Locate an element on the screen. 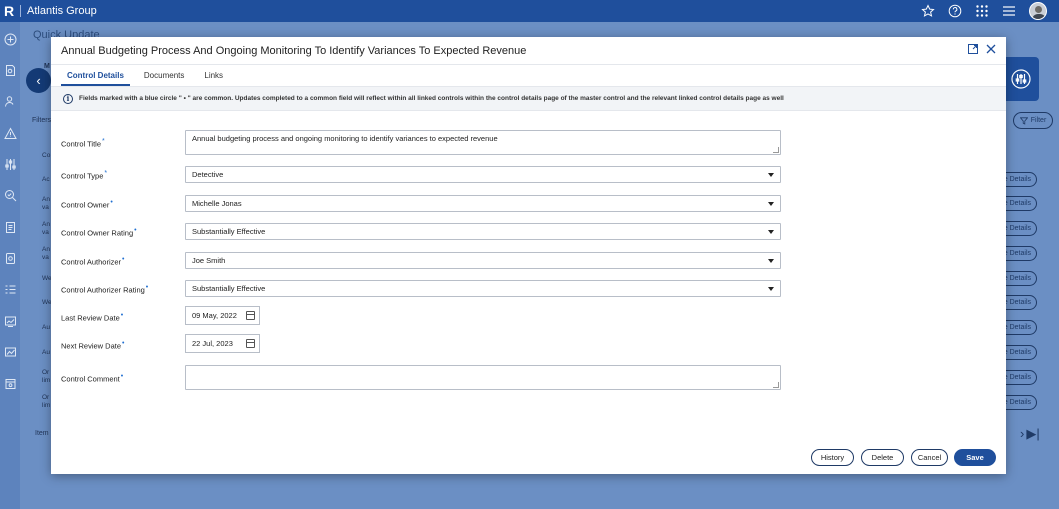 This screenshot has height=509, width=1059. add-icon is located at coordinates (10, 39).